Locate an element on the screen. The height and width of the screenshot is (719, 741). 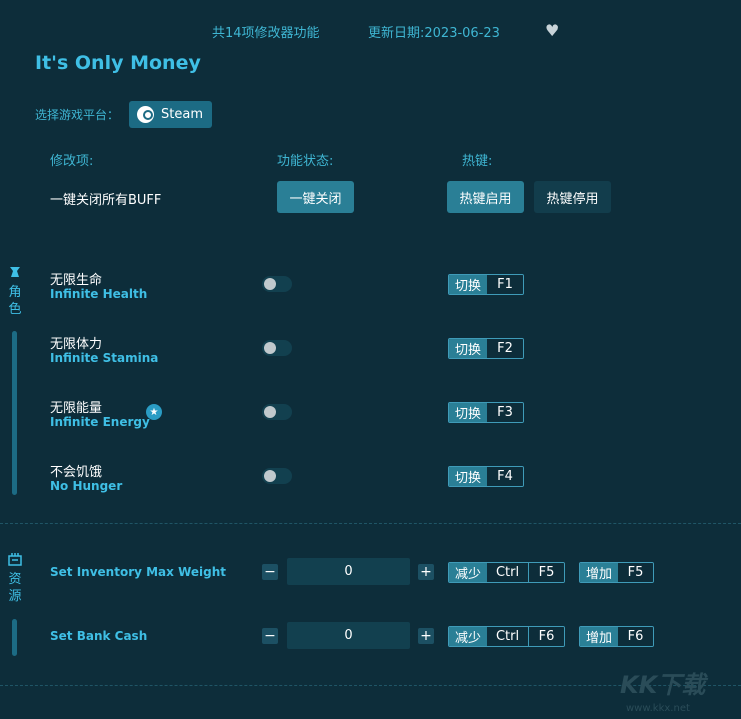
category-character-bar is located at coordinates (14, 413).